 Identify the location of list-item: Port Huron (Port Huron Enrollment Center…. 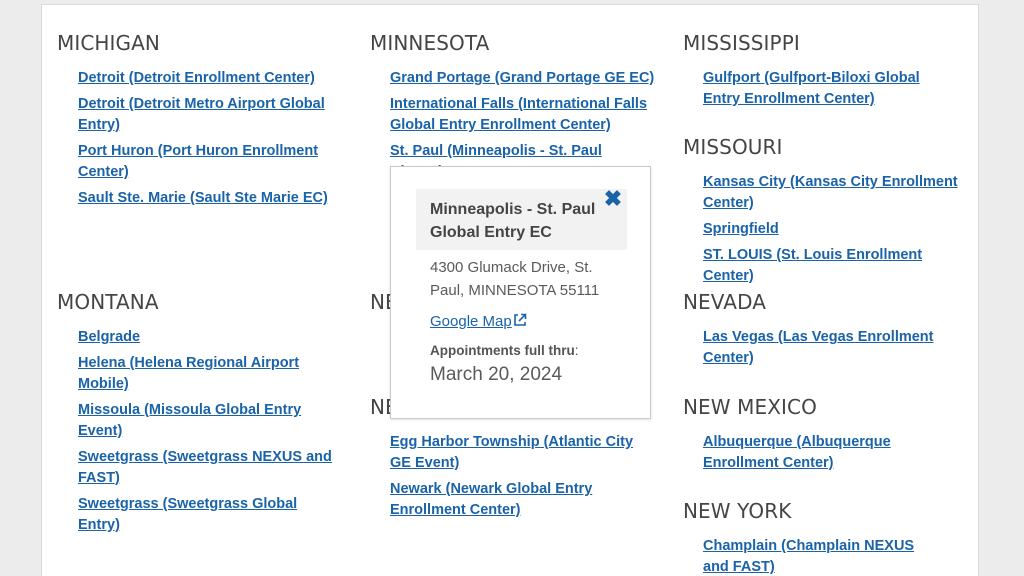
(203, 162).